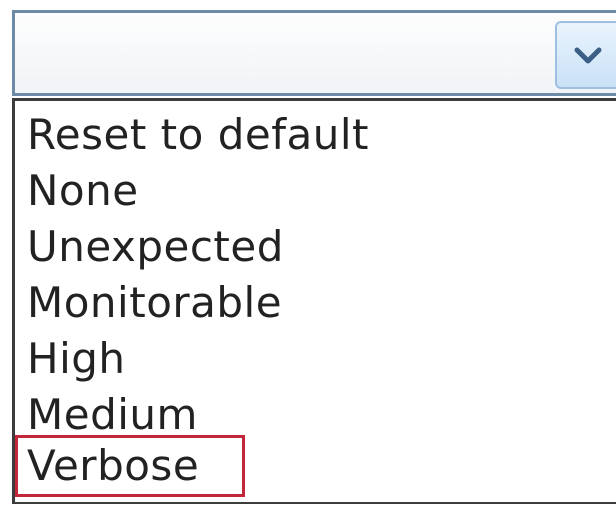  What do you see at coordinates (77, 191) in the screenshot?
I see `option-none: None` at bounding box center [77, 191].